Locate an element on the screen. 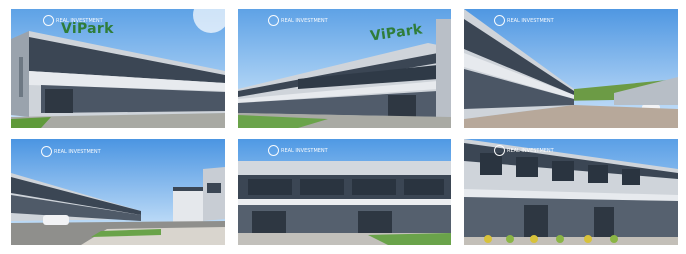 This screenshot has width=686, height=254. gallery-photo-4: REAL INVESTMENT is located at coordinates (118, 192).